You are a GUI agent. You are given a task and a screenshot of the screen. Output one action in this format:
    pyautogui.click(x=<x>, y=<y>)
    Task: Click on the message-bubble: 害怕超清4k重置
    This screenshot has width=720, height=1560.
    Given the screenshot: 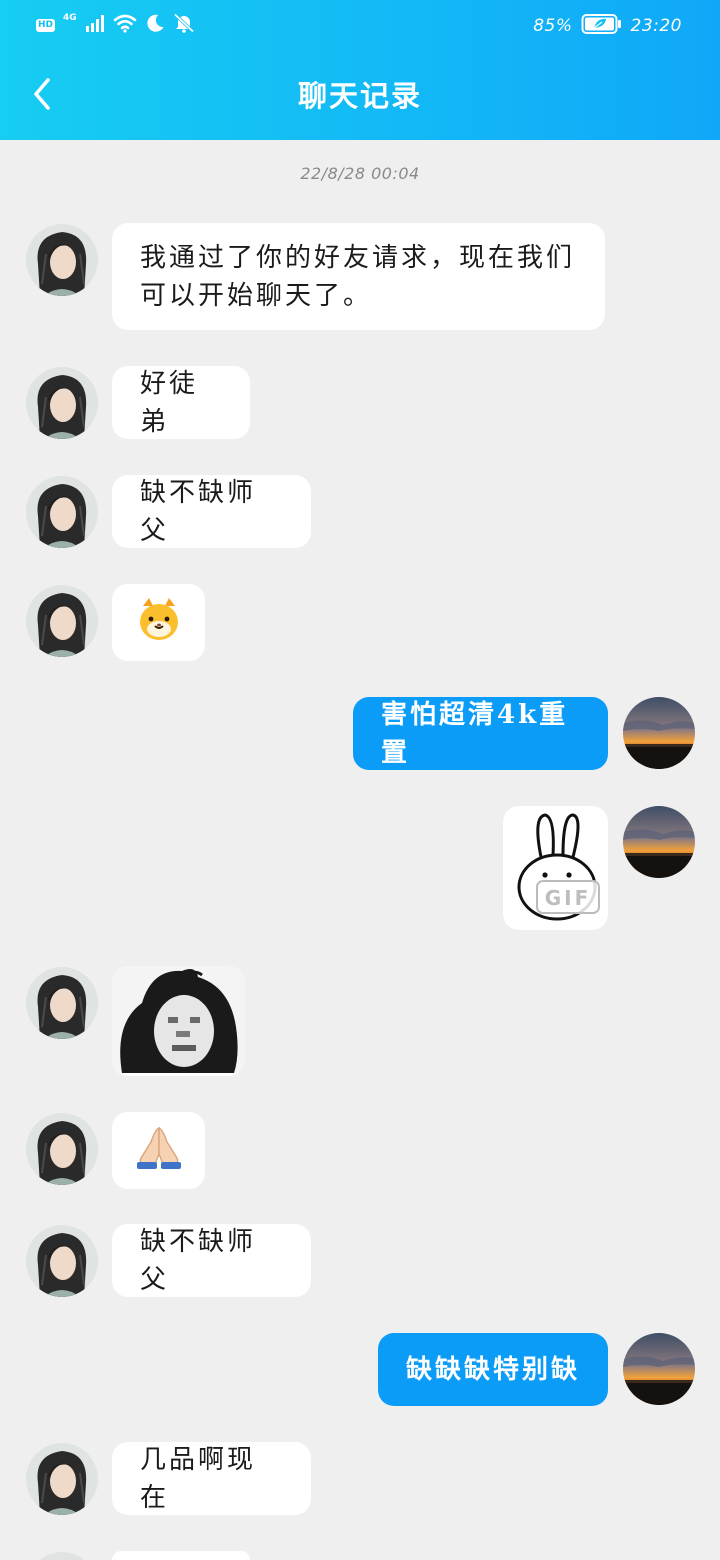 What is the action you would take?
    pyautogui.click(x=480, y=733)
    